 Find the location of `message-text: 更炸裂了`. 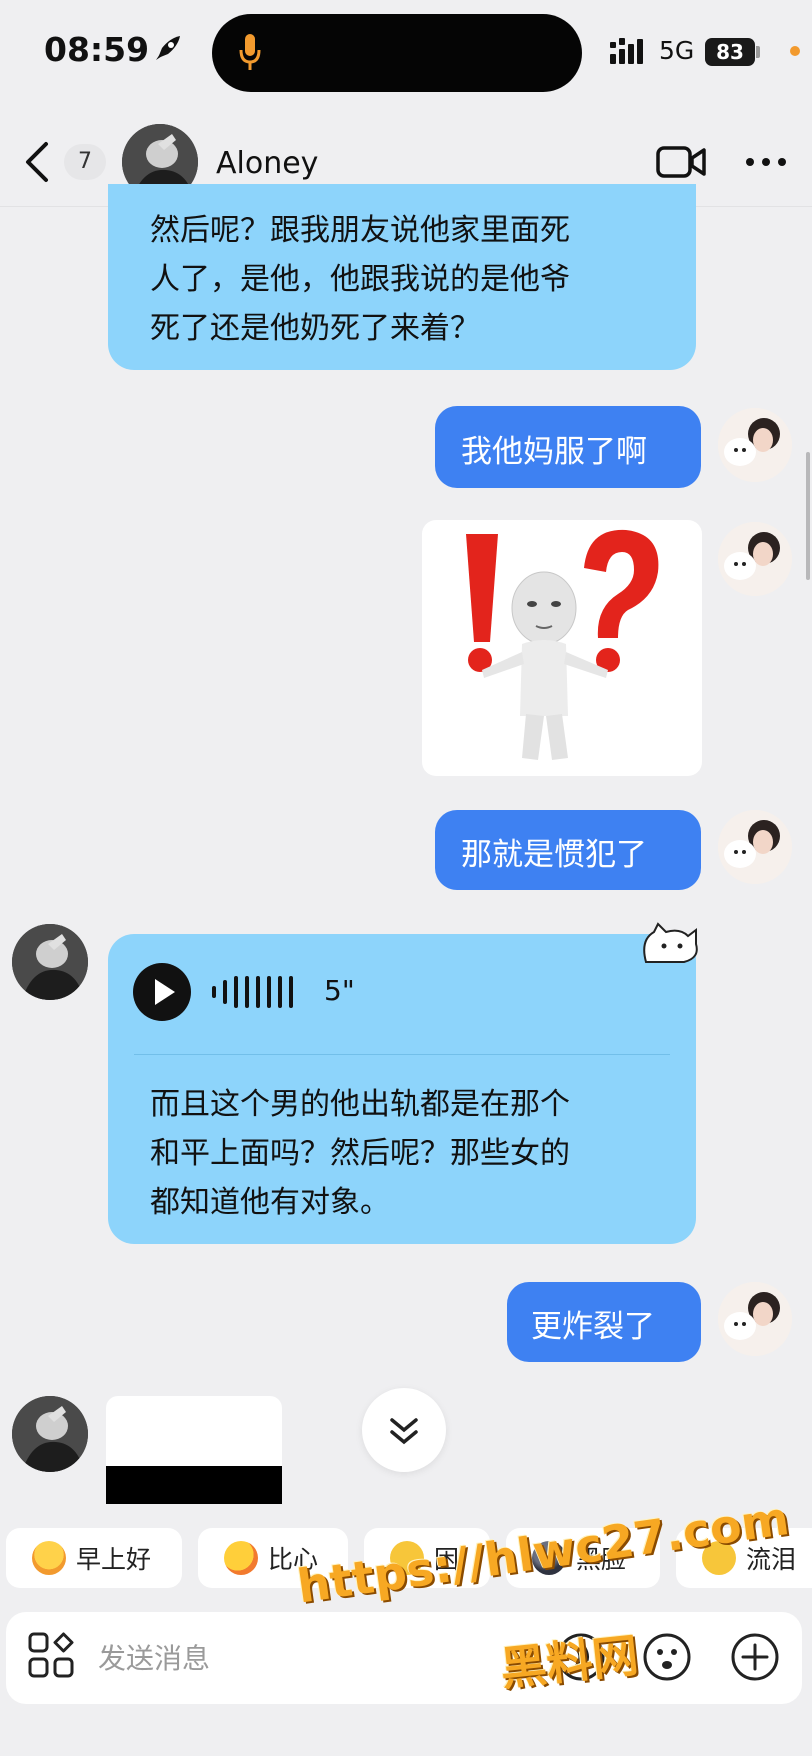

message-text: 更炸裂了 is located at coordinates (593, 1327).